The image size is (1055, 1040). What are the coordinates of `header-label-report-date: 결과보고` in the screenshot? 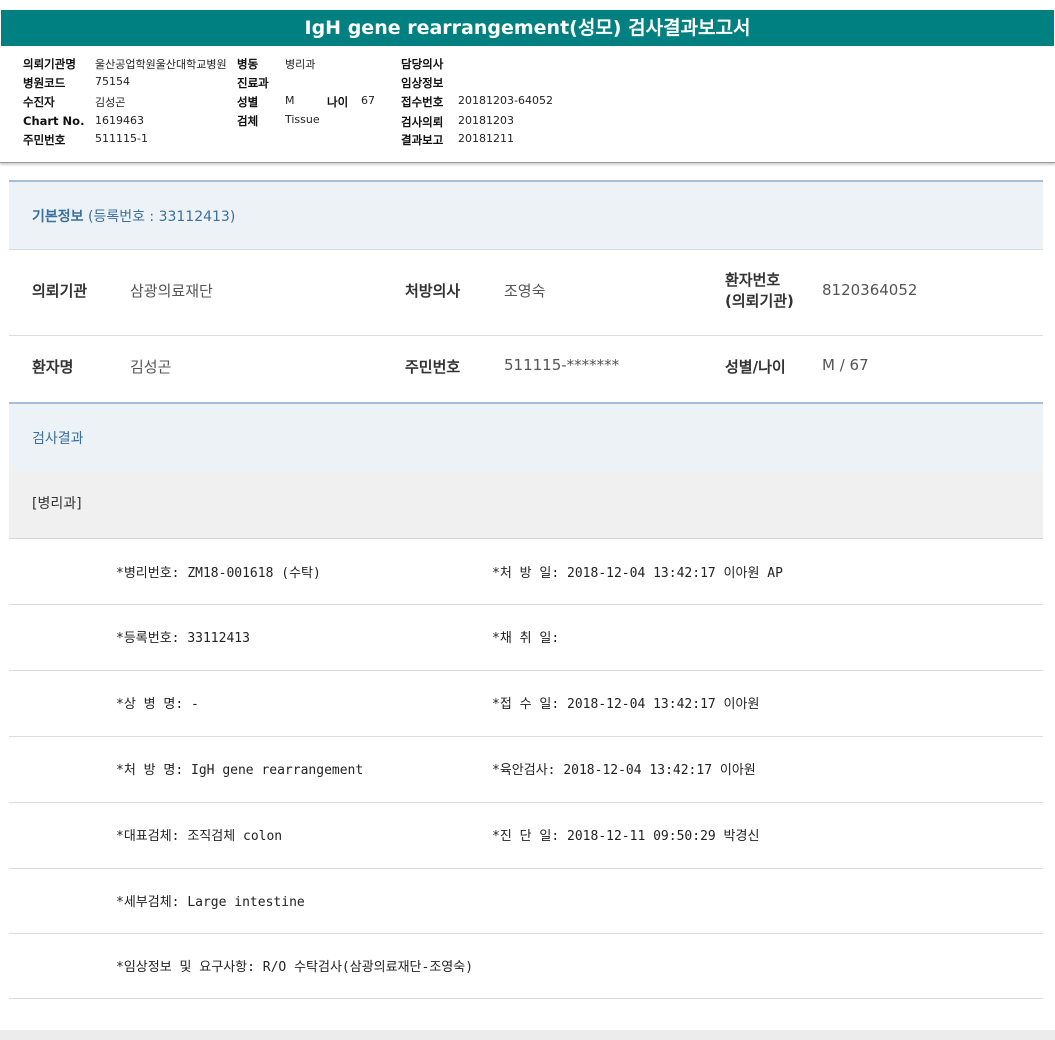 It's located at (422, 140).